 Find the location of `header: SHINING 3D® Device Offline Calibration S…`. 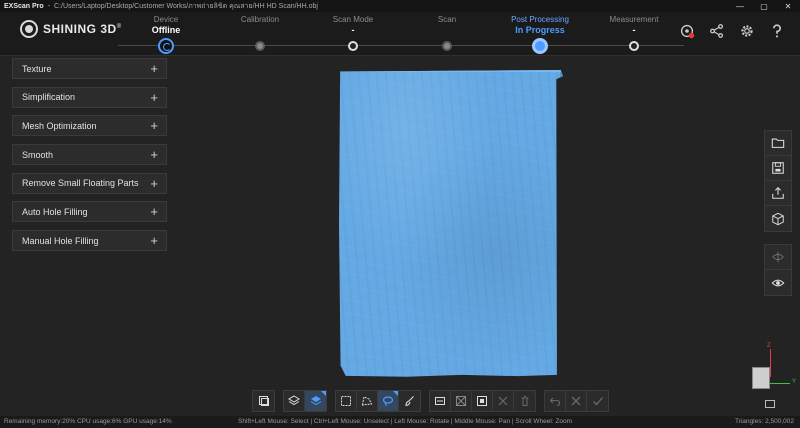

header: SHINING 3D® Device Offline Calibration S… is located at coordinates (400, 34).